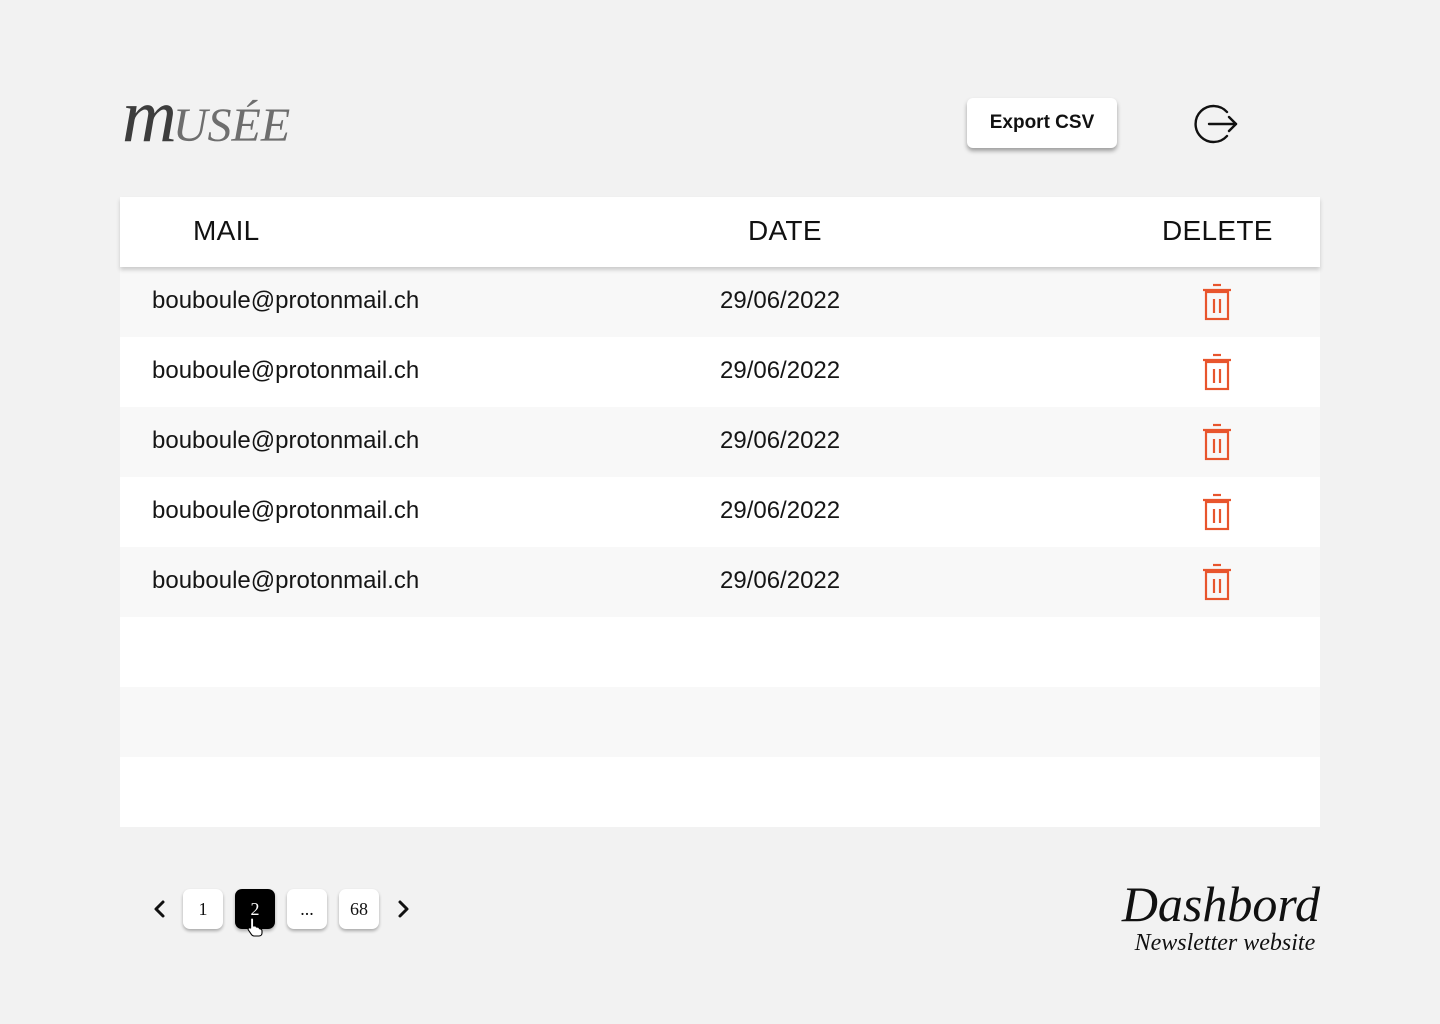 Image resolution: width=1440 pixels, height=1024 pixels. Describe the element at coordinates (203, 909) in the screenshot. I see `page-button-1: 1` at that location.